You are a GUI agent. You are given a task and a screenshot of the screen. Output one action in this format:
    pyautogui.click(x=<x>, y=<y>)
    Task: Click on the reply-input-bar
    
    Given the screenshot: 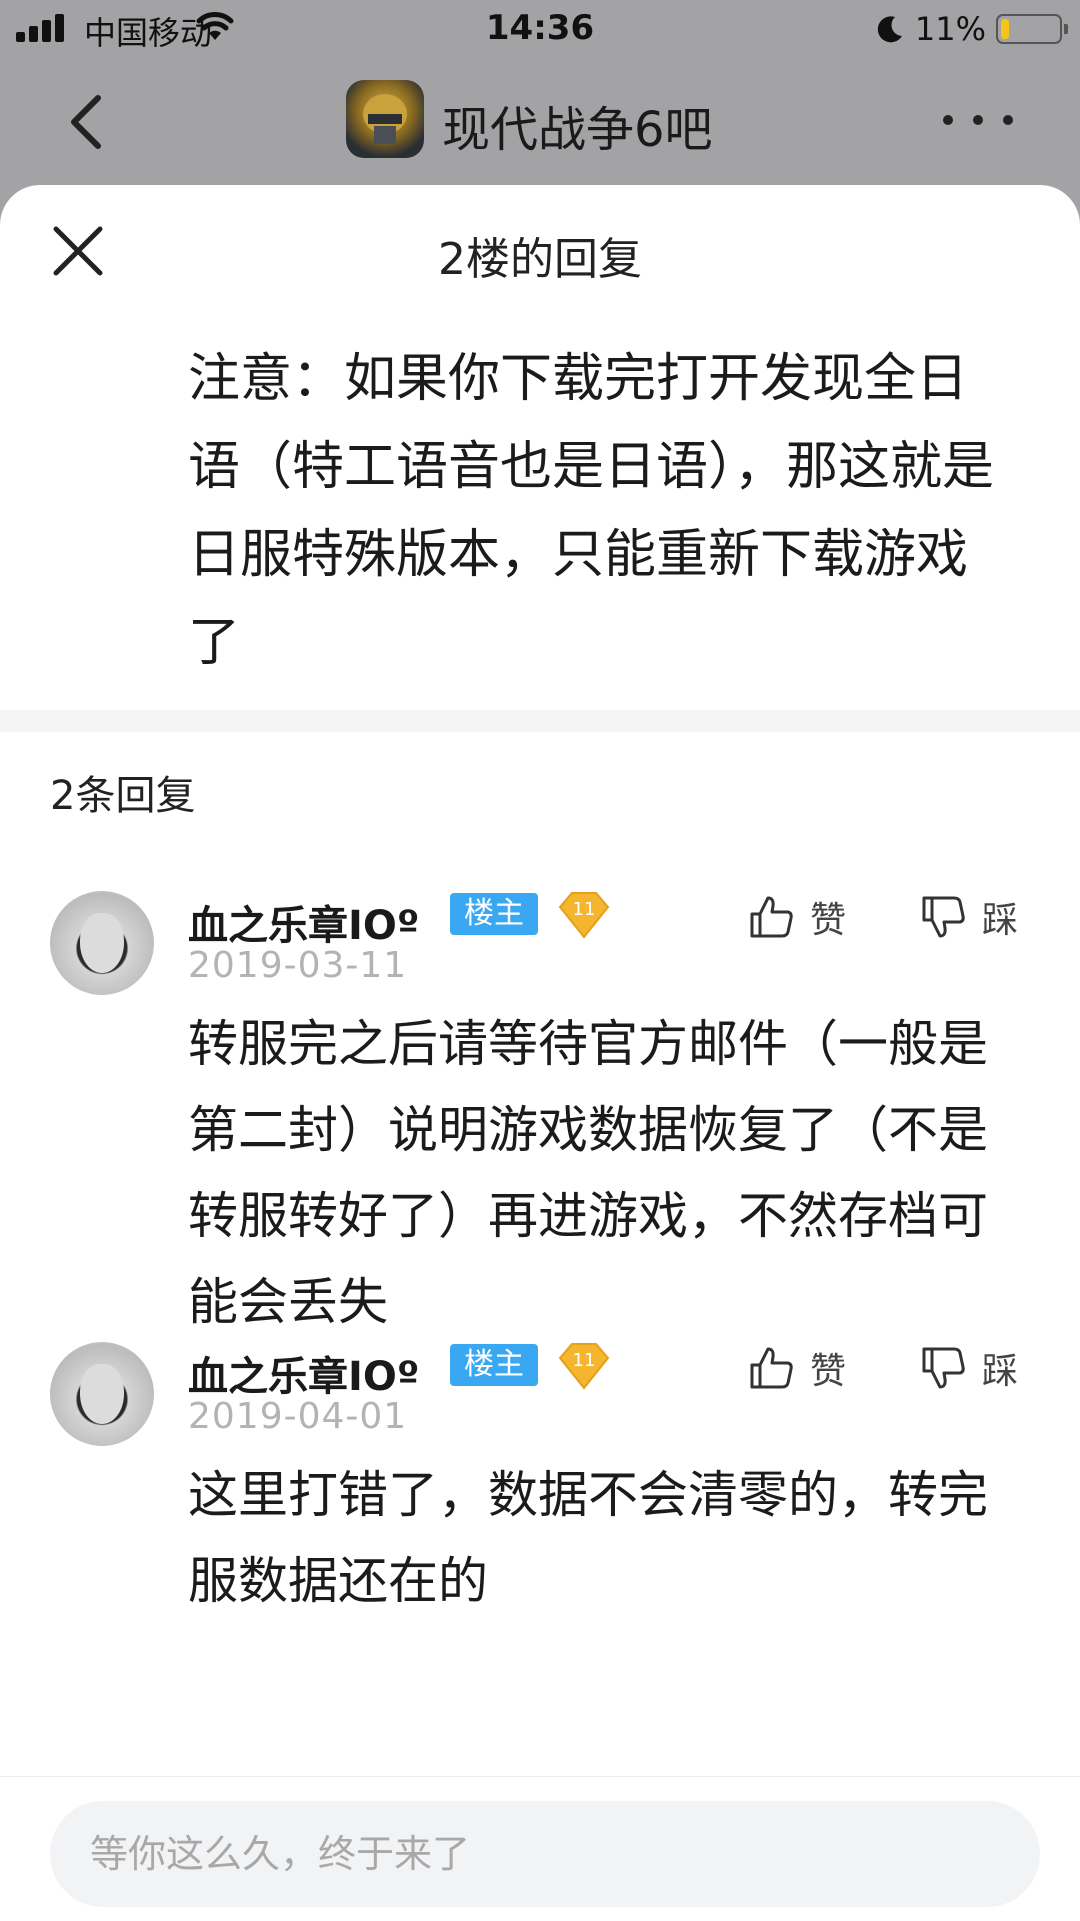 What is the action you would take?
    pyautogui.click(x=540, y=1848)
    